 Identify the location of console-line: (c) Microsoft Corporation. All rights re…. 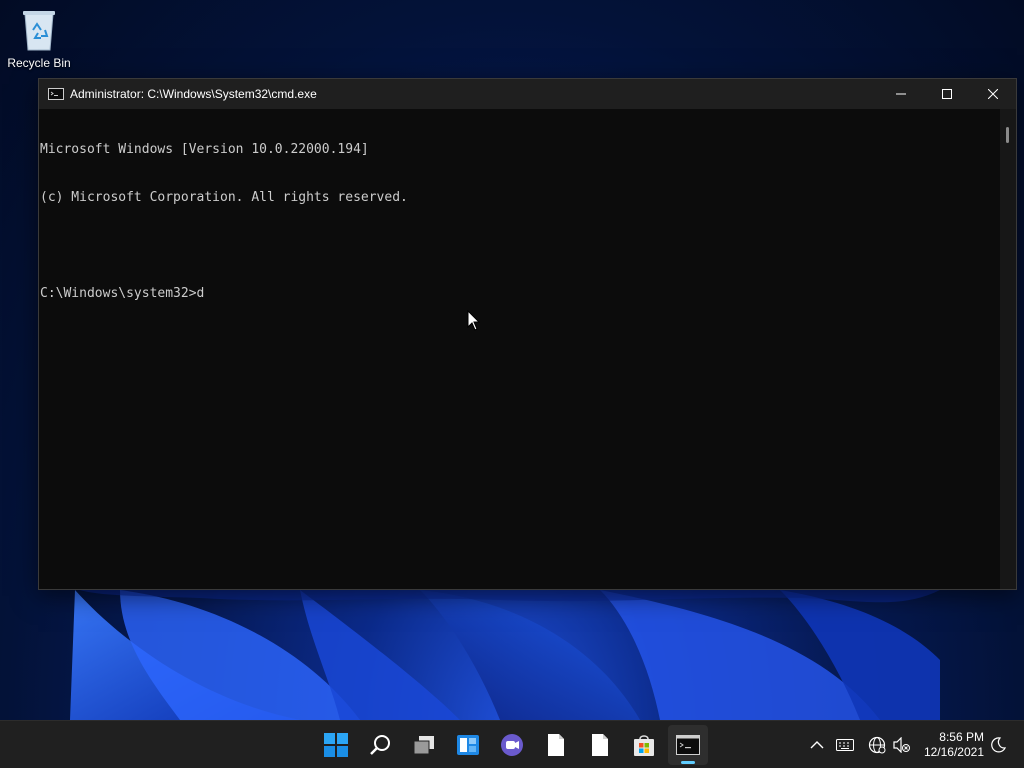
(224, 197).